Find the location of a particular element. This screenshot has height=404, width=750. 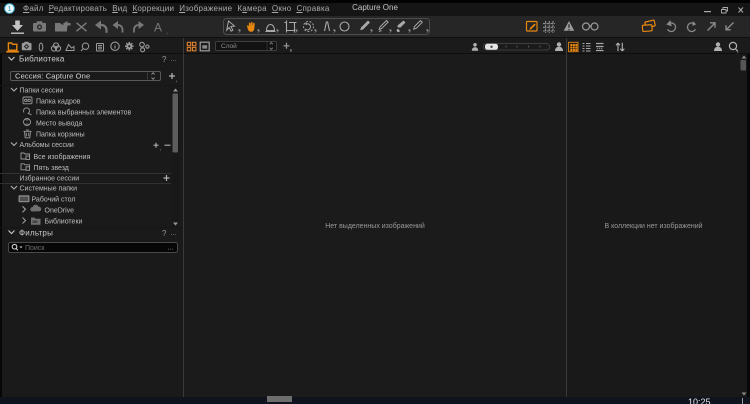

svg-text: Избранное сессии is located at coordinates (50, 178).